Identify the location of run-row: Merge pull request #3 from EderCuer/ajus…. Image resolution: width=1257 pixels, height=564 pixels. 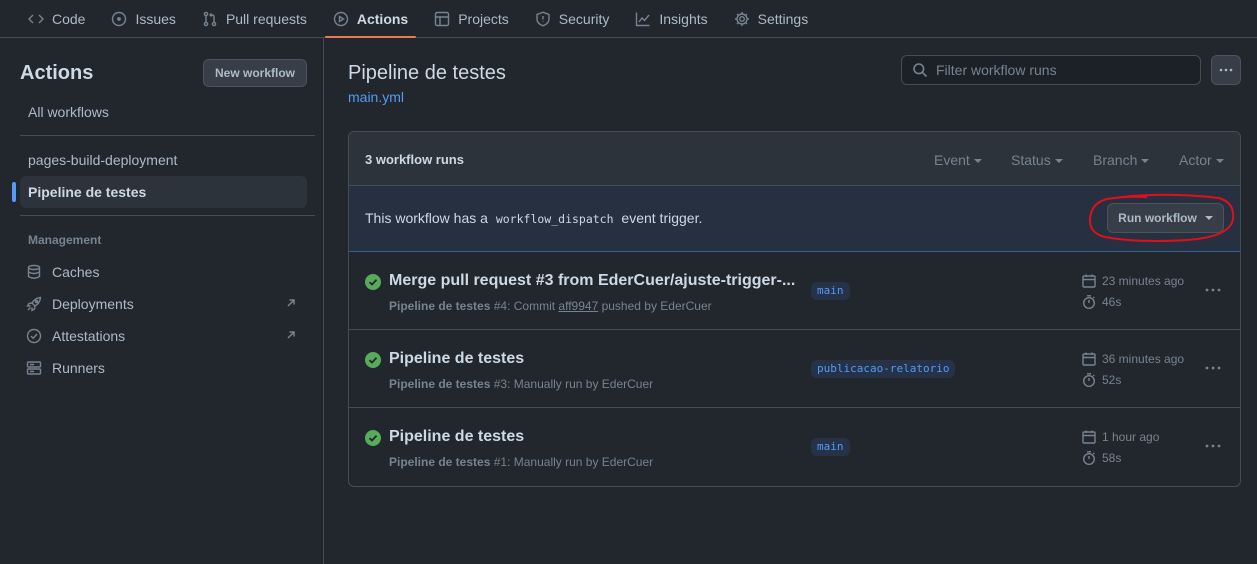
(794, 291).